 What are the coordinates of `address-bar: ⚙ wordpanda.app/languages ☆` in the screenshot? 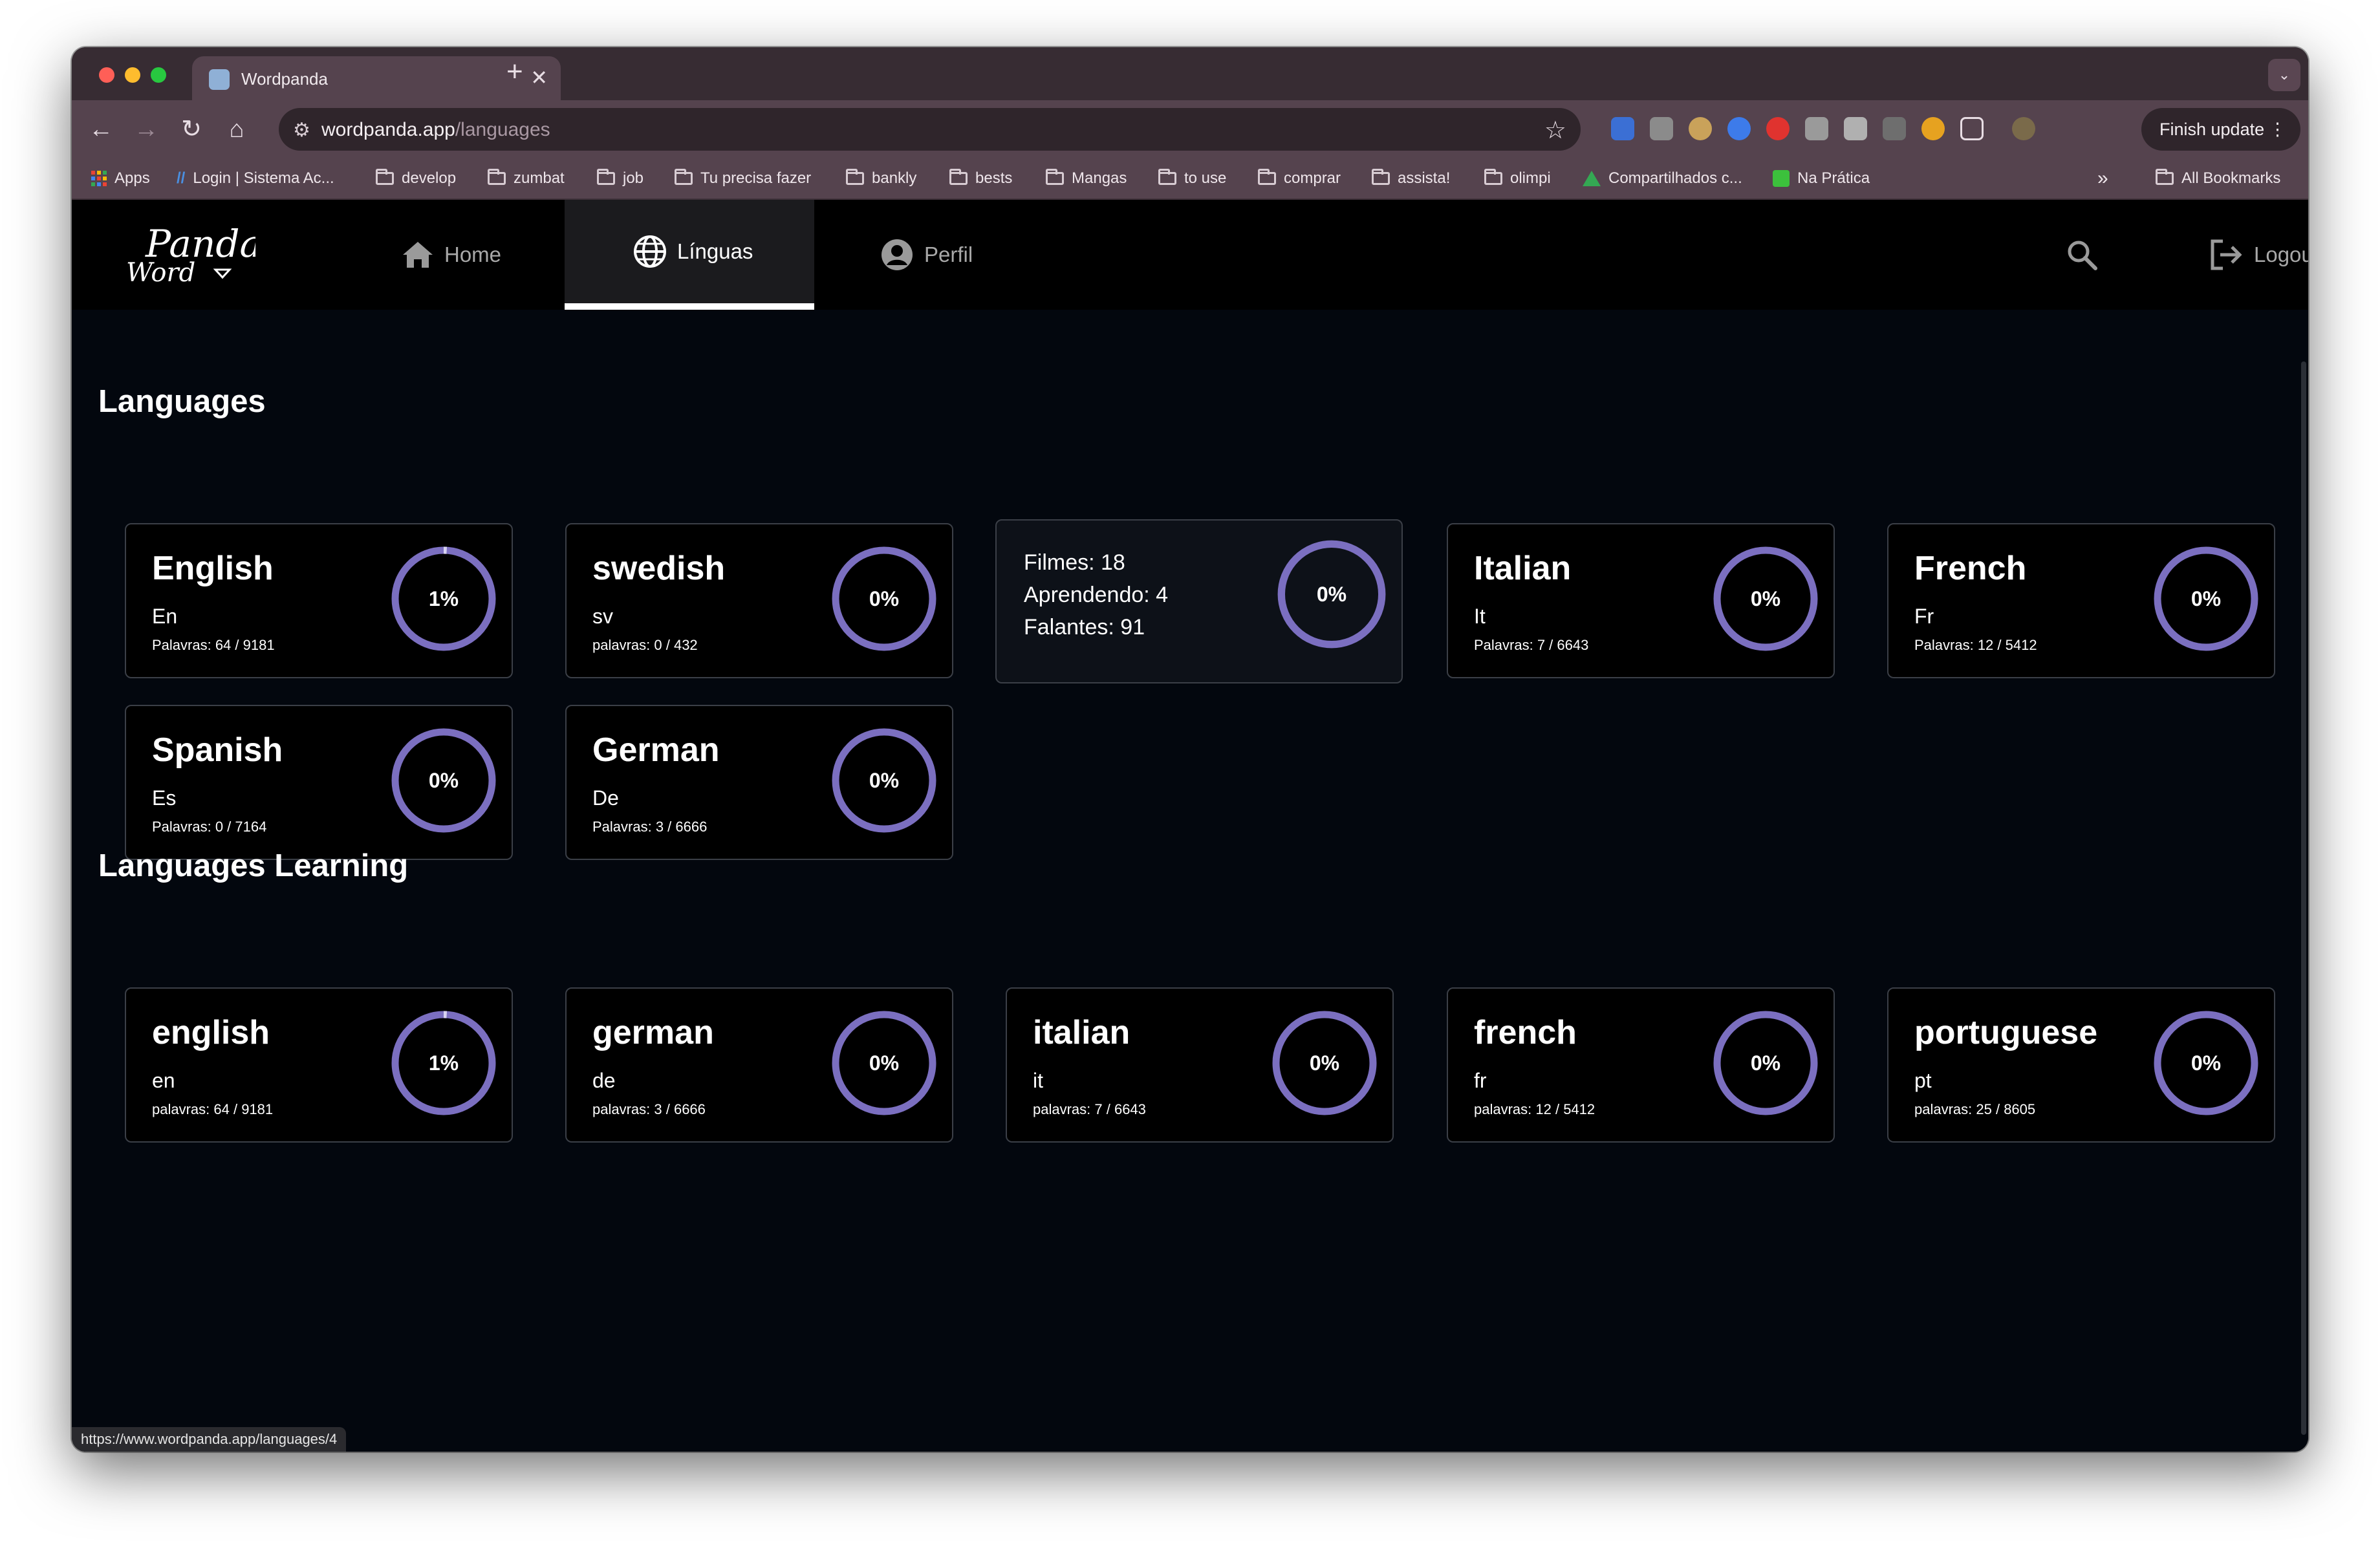 It's located at (930, 129).